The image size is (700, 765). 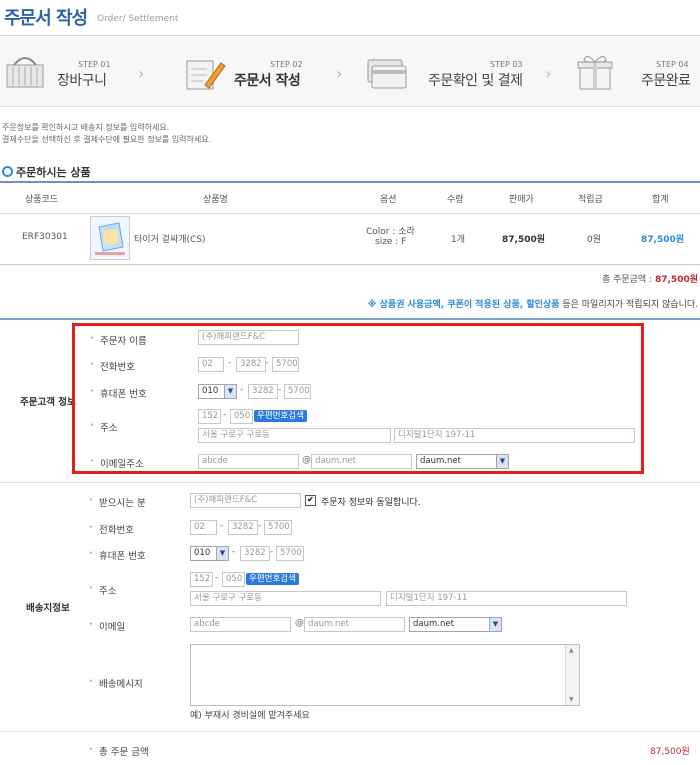 I want to click on recipient-input: (주)해피랜드F&C, so click(x=245, y=500).